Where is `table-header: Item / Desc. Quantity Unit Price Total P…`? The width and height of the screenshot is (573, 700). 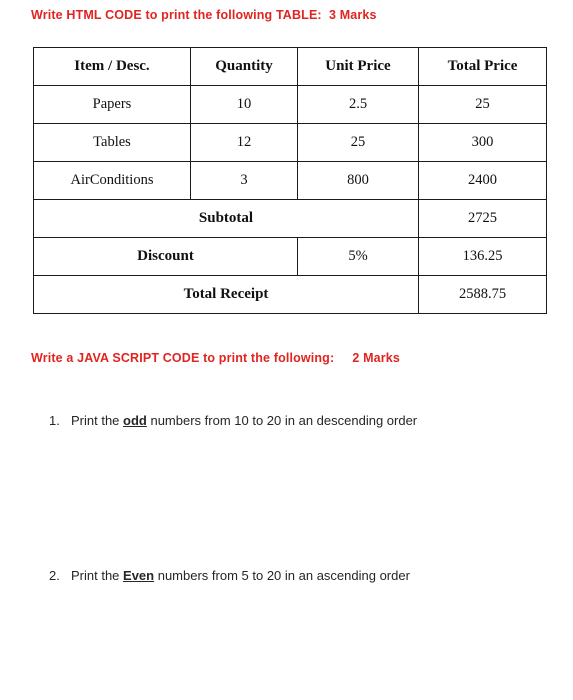
table-header: Item / Desc. Quantity Unit Price Total P… is located at coordinates (290, 66).